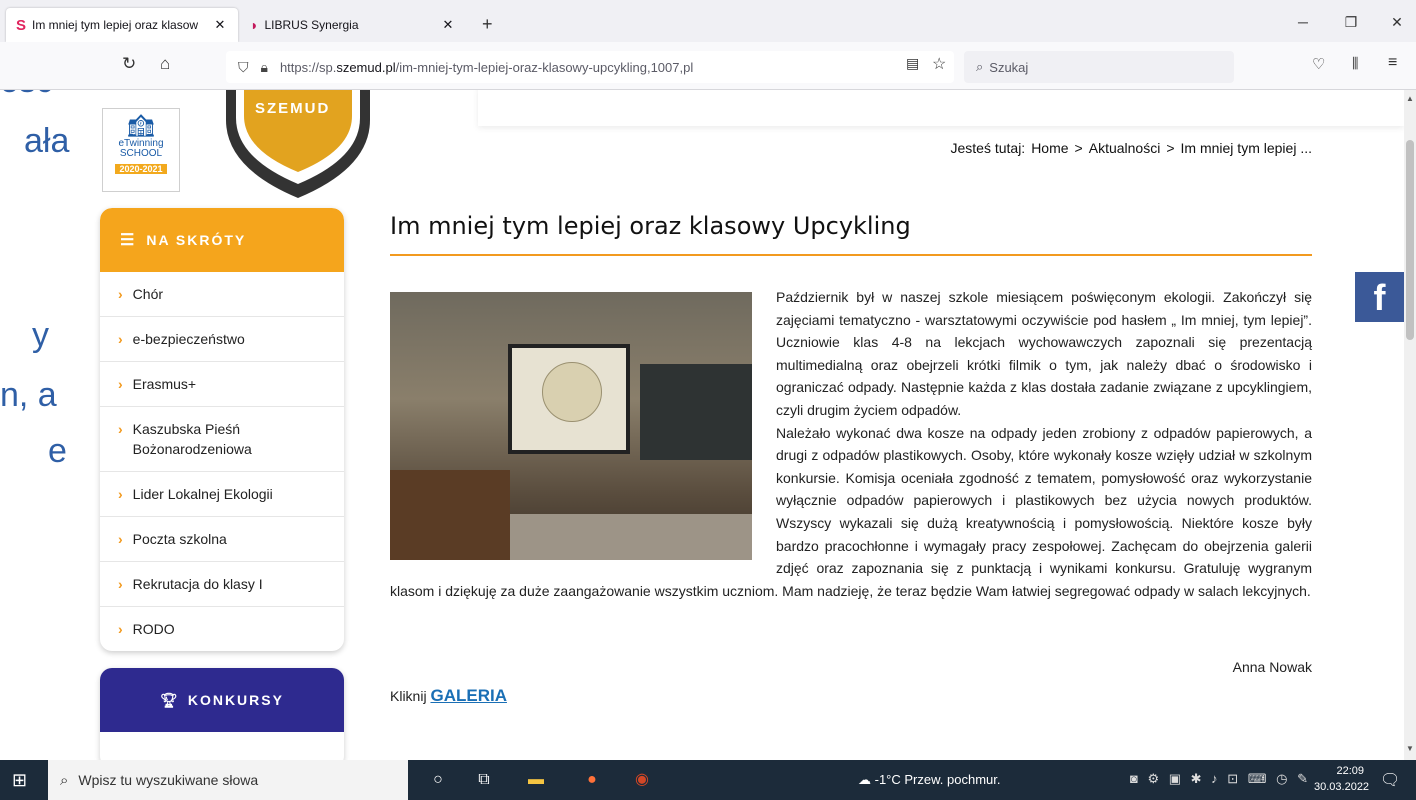 Image resolution: width=1416 pixels, height=800 pixels. What do you see at coordinates (1390, 780) in the screenshot?
I see `notifications-icon: 🗨︎` at bounding box center [1390, 780].